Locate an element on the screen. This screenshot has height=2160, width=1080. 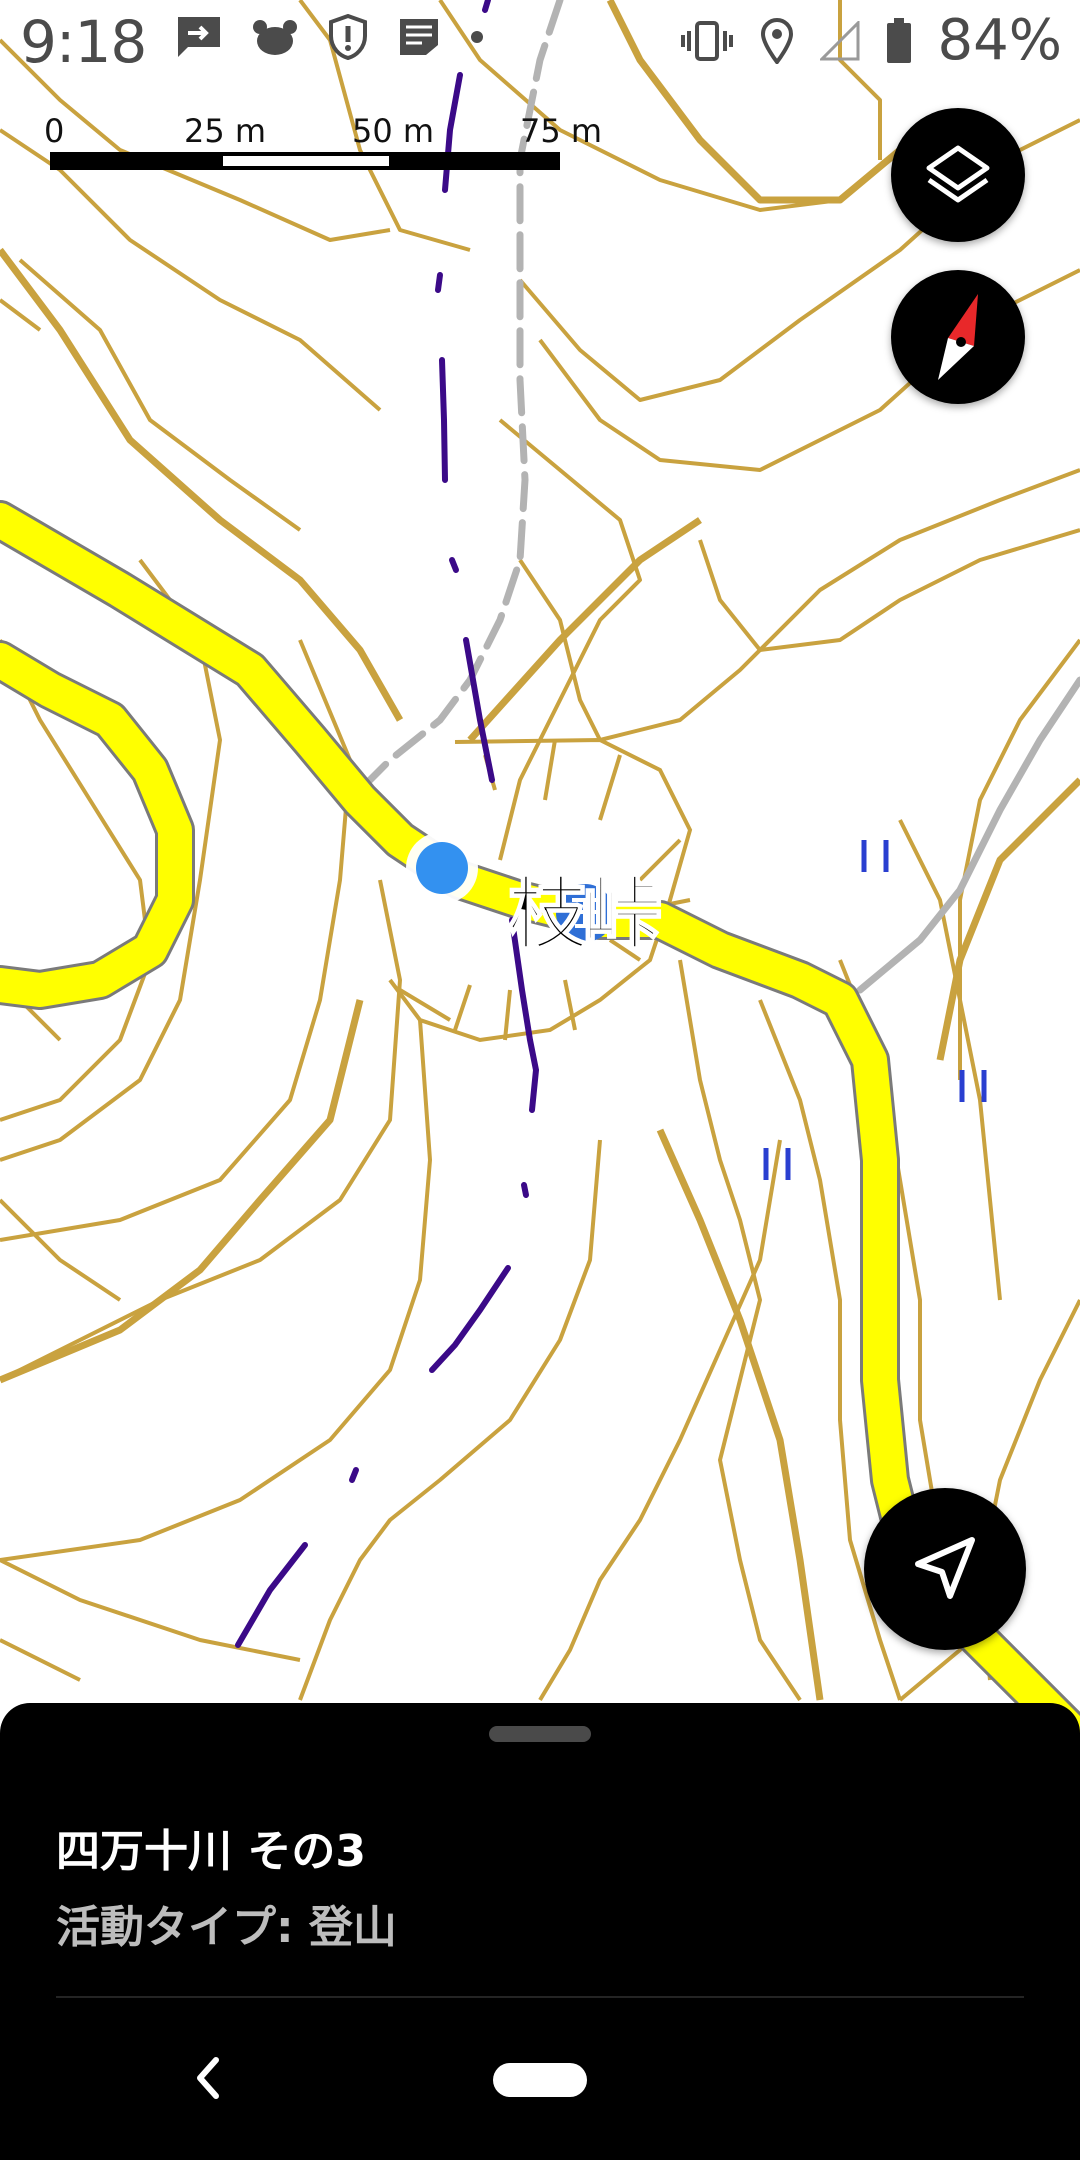
layers-icon is located at coordinates (958, 174).